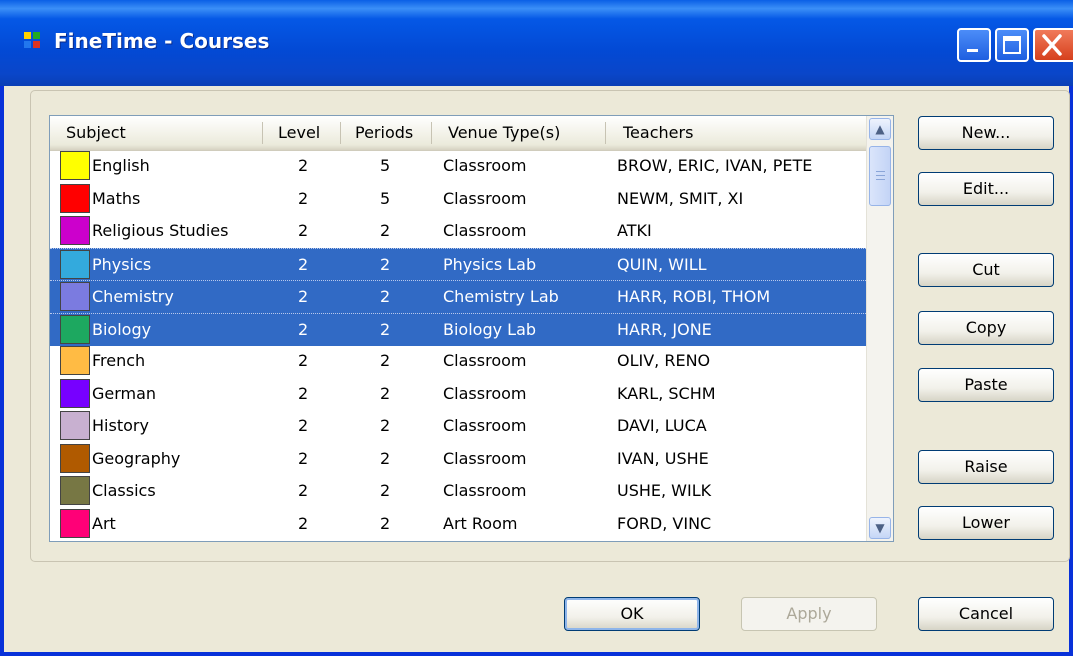 Image resolution: width=1073 pixels, height=656 pixels. Describe the element at coordinates (480, 523) in the screenshot. I see `cell-venue: Art Room` at that location.